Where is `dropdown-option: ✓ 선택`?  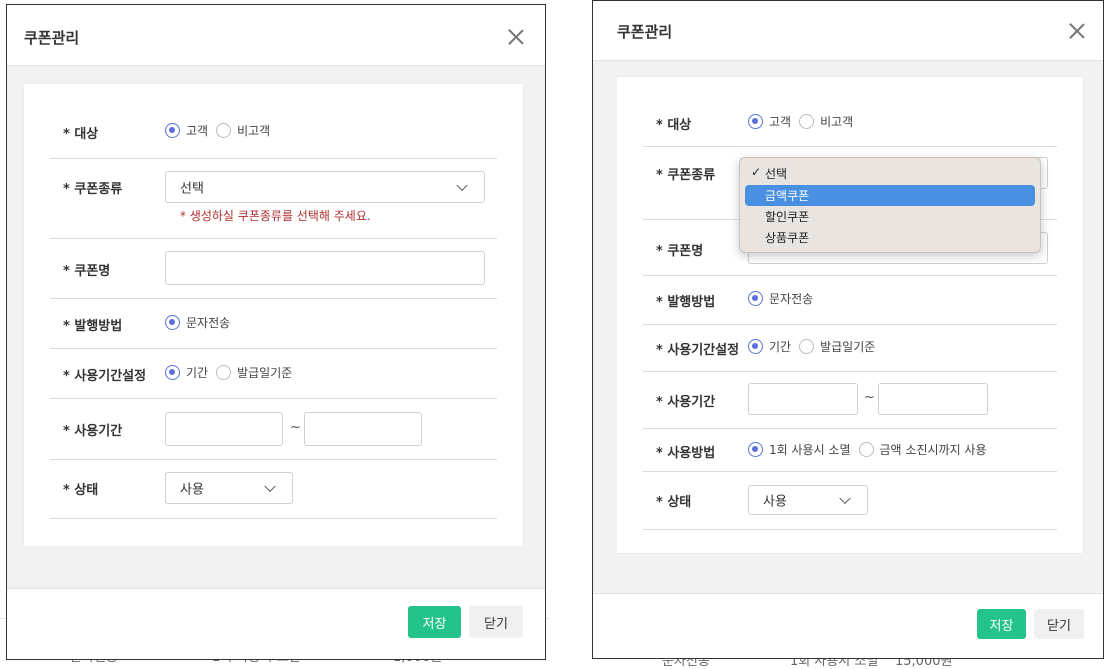 dropdown-option: ✓ 선택 is located at coordinates (890, 173).